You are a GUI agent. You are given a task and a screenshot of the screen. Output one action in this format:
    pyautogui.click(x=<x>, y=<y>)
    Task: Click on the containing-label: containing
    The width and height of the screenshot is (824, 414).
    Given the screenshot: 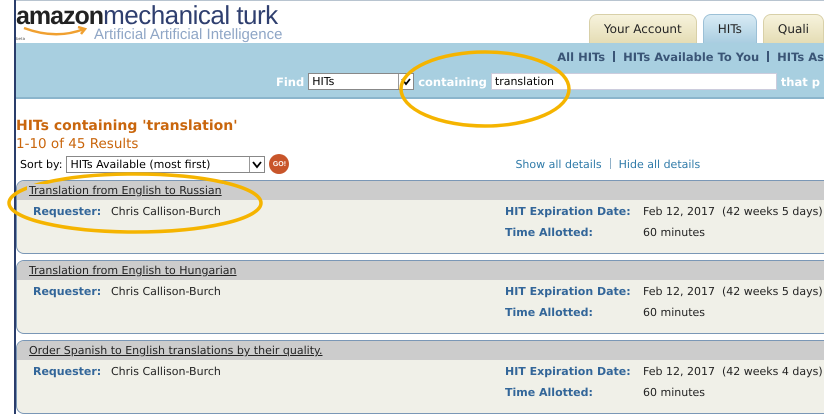 What is the action you would take?
    pyautogui.click(x=452, y=81)
    